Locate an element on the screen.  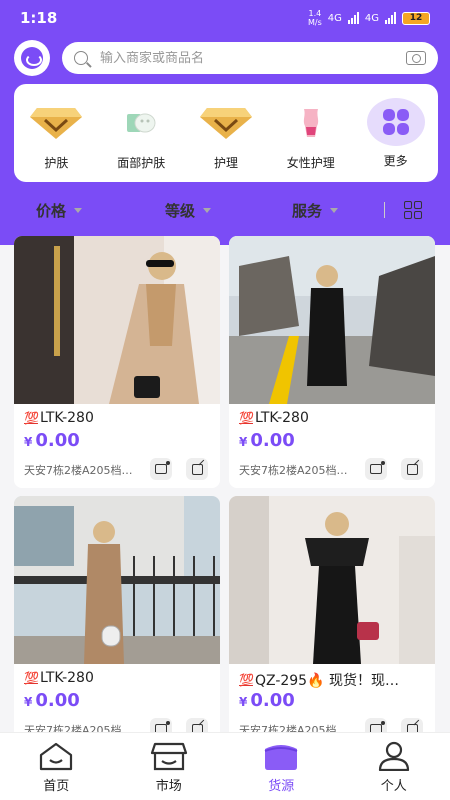
category-label: 护肤 is located at coordinates (56, 163).